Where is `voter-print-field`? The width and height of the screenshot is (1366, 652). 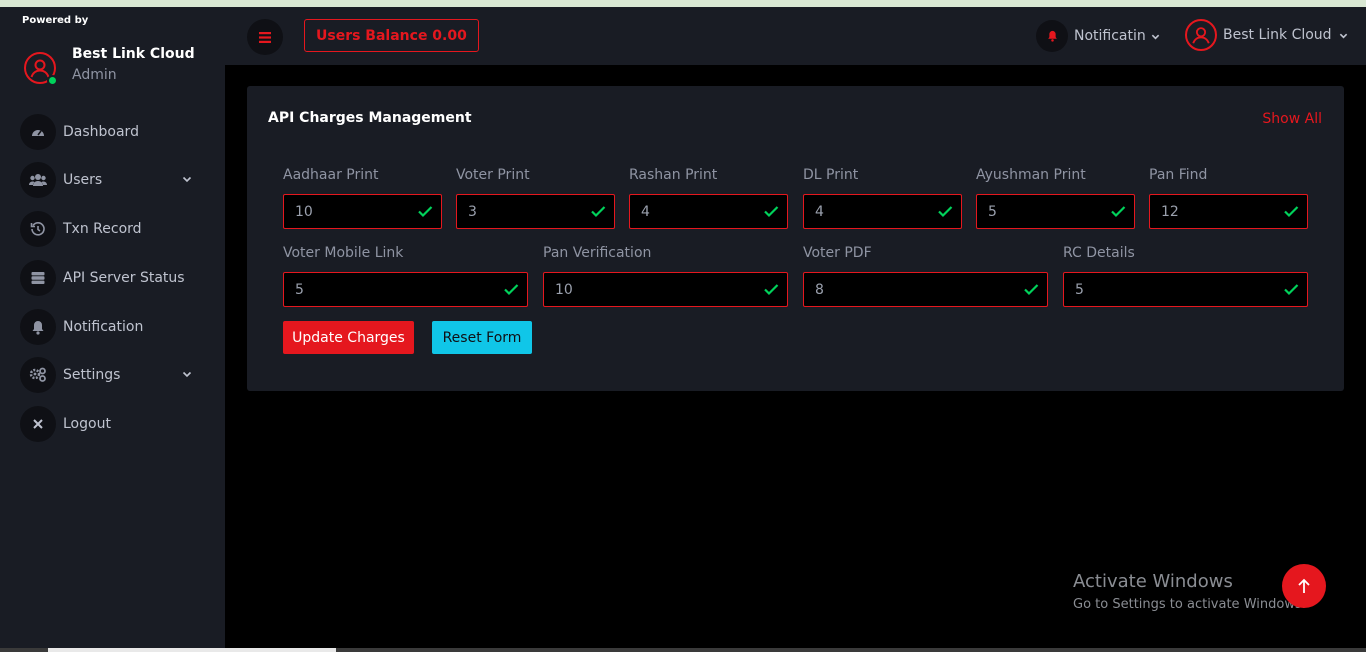 voter-print-field is located at coordinates (535, 211).